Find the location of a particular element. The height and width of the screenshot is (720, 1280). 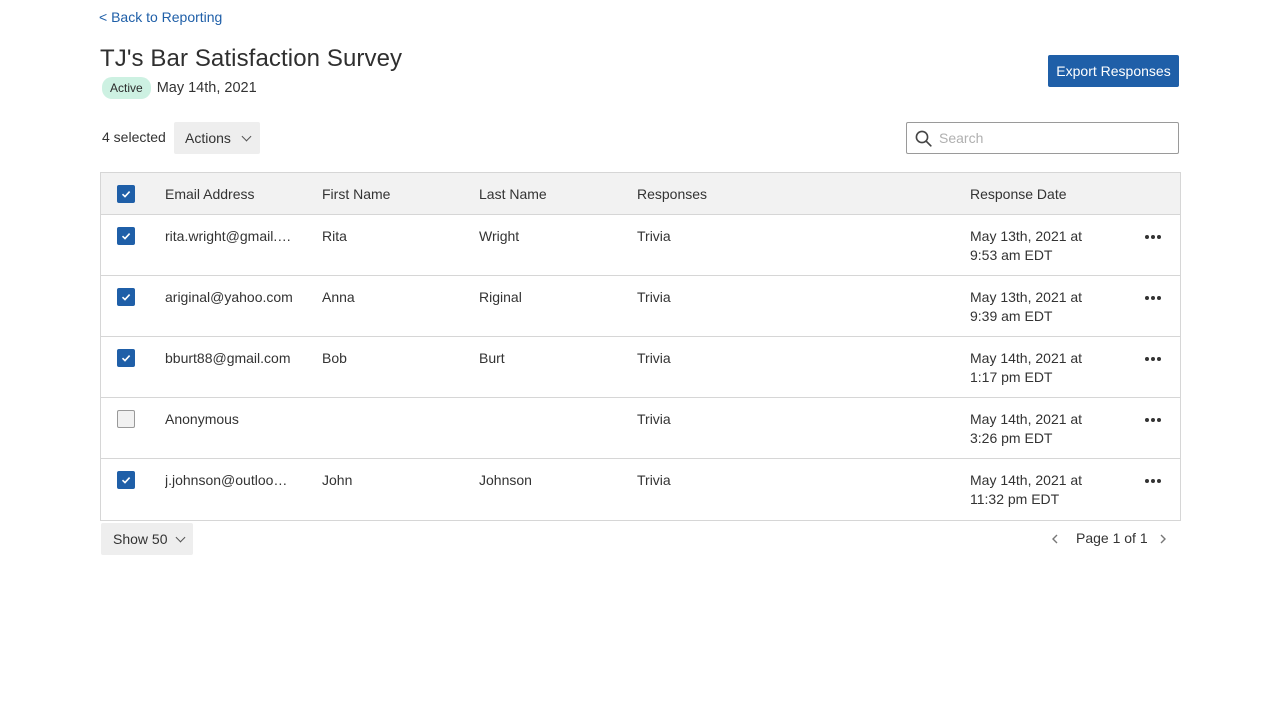

search-input is located at coordinates (1057, 138).